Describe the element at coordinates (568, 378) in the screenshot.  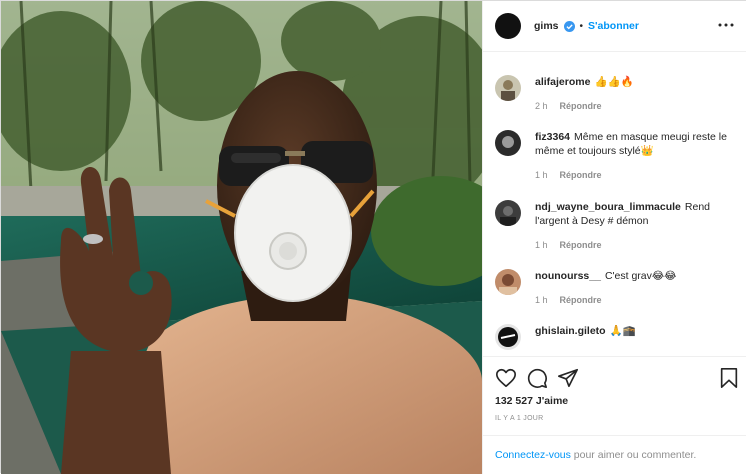
I see `paper-plane-icon` at that location.